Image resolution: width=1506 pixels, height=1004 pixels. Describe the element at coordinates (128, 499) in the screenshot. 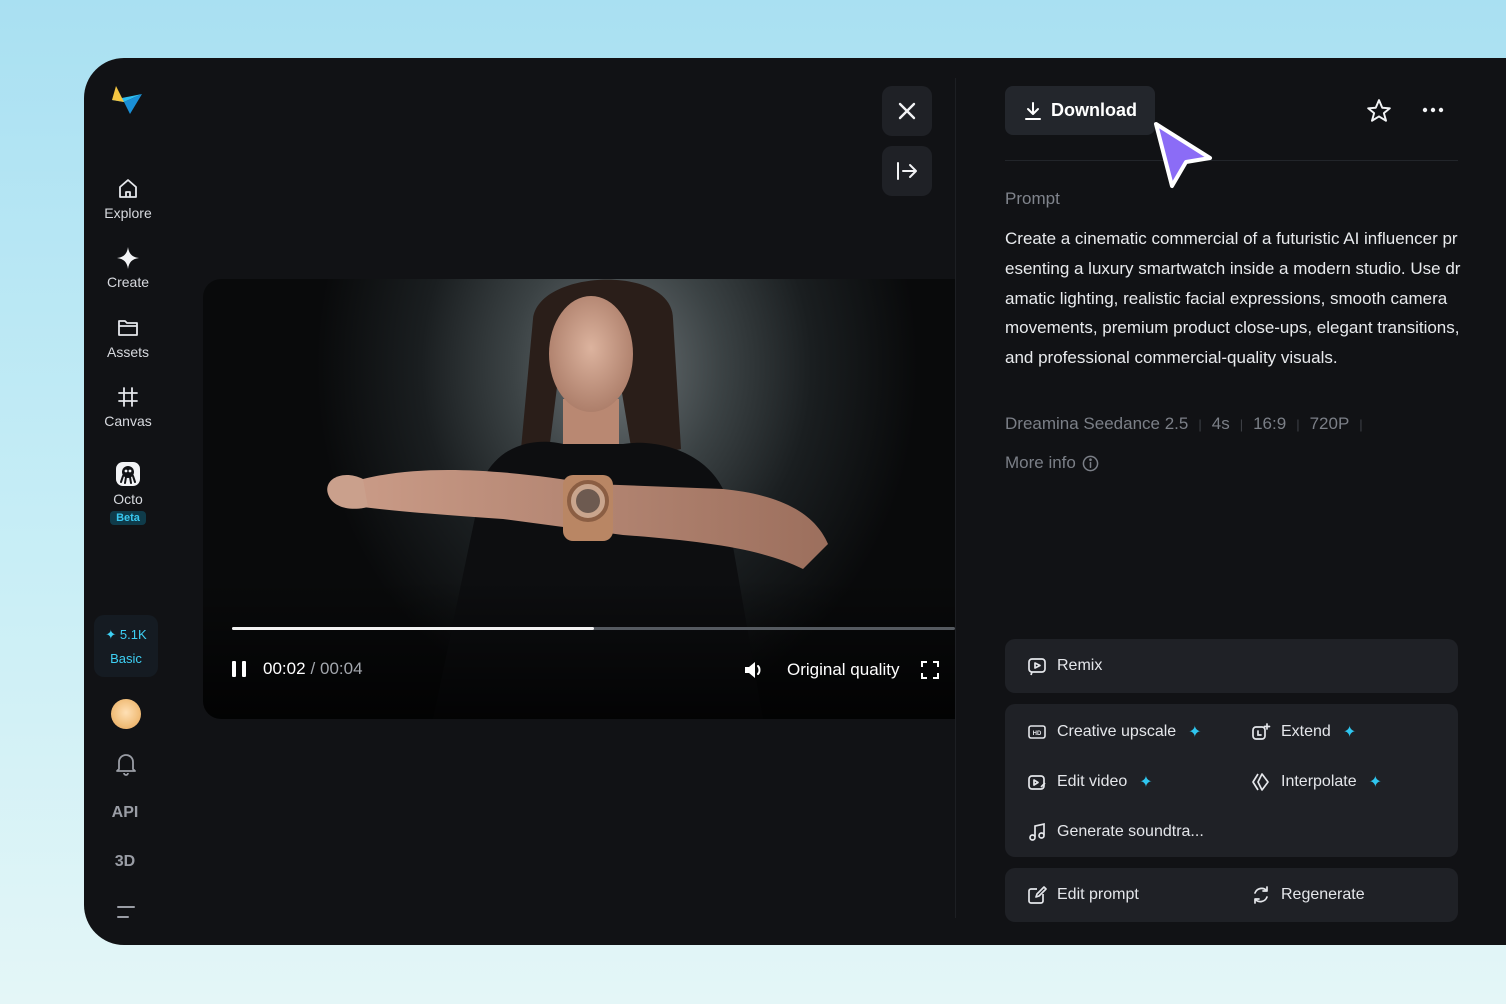

I see `sidebar-item-label: Octo` at that location.